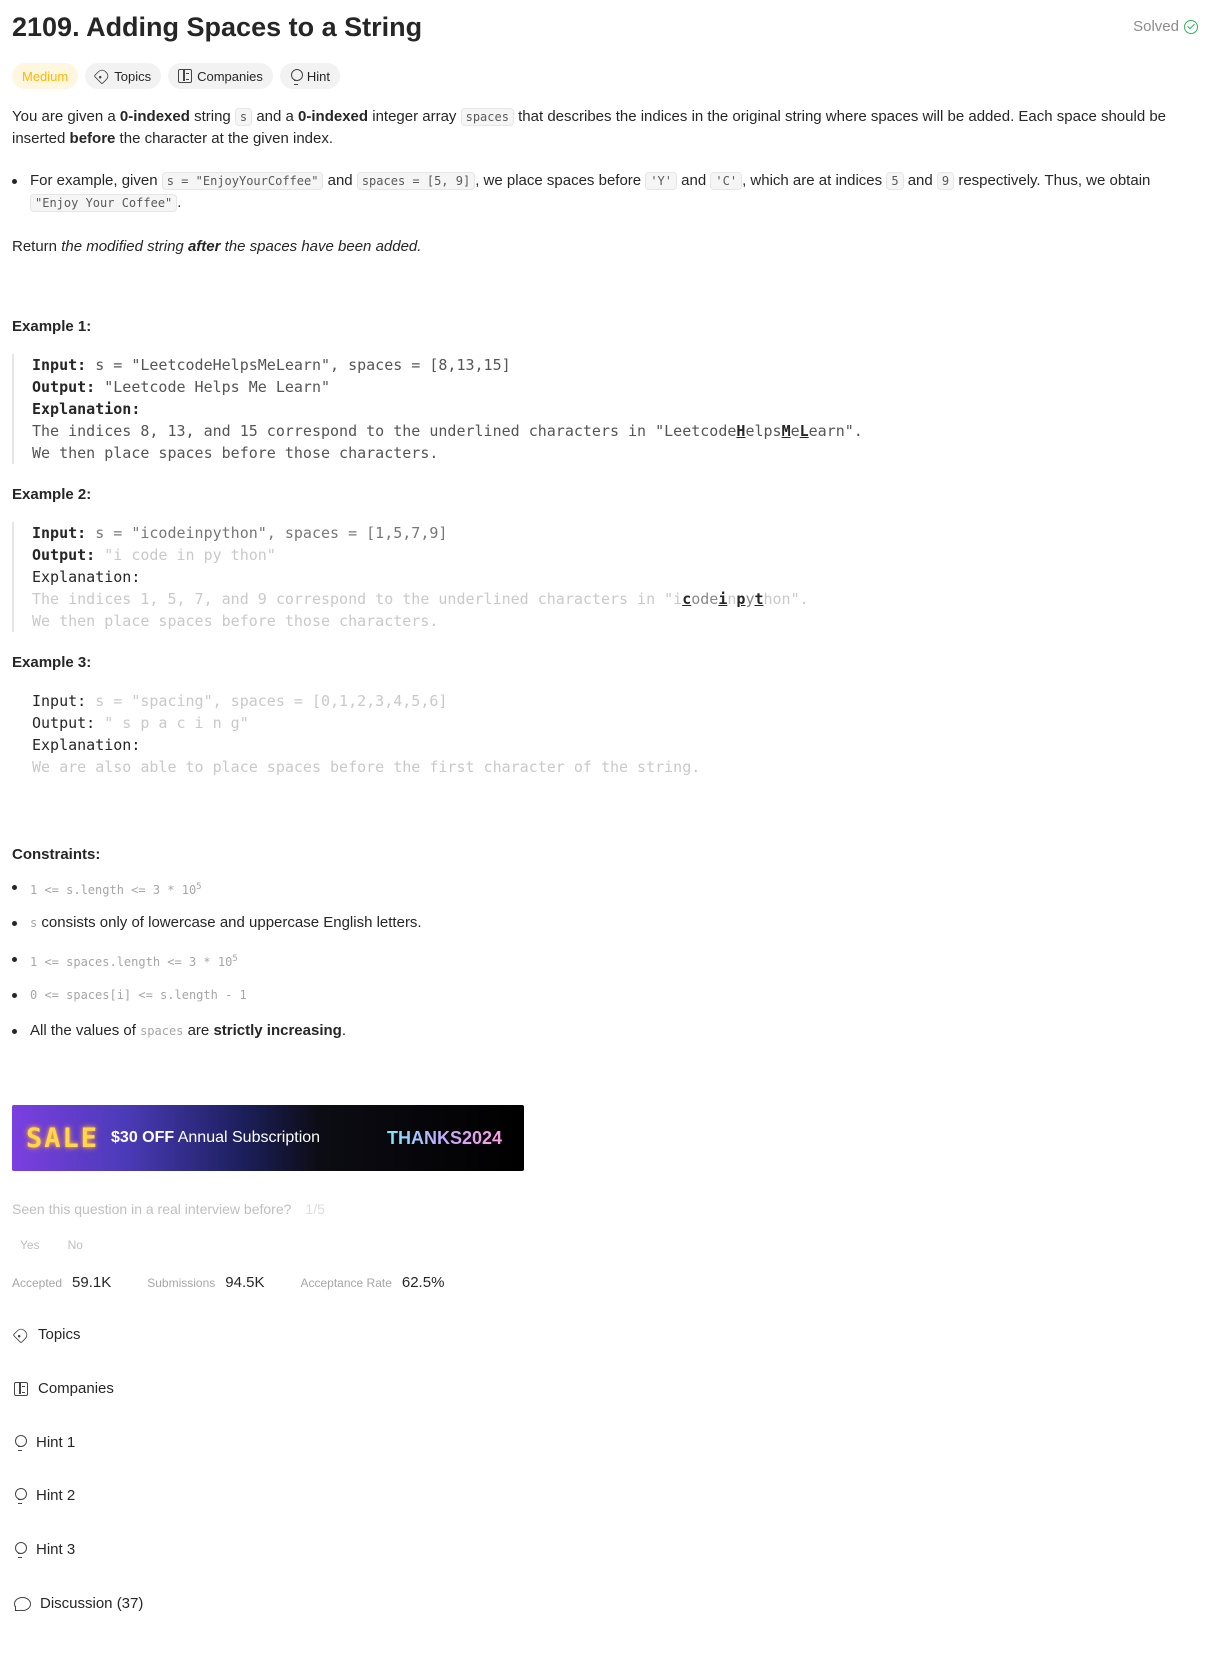  What do you see at coordinates (217, 27) in the screenshot?
I see `problem-title: 2109. Adding Spaces to a String` at bounding box center [217, 27].